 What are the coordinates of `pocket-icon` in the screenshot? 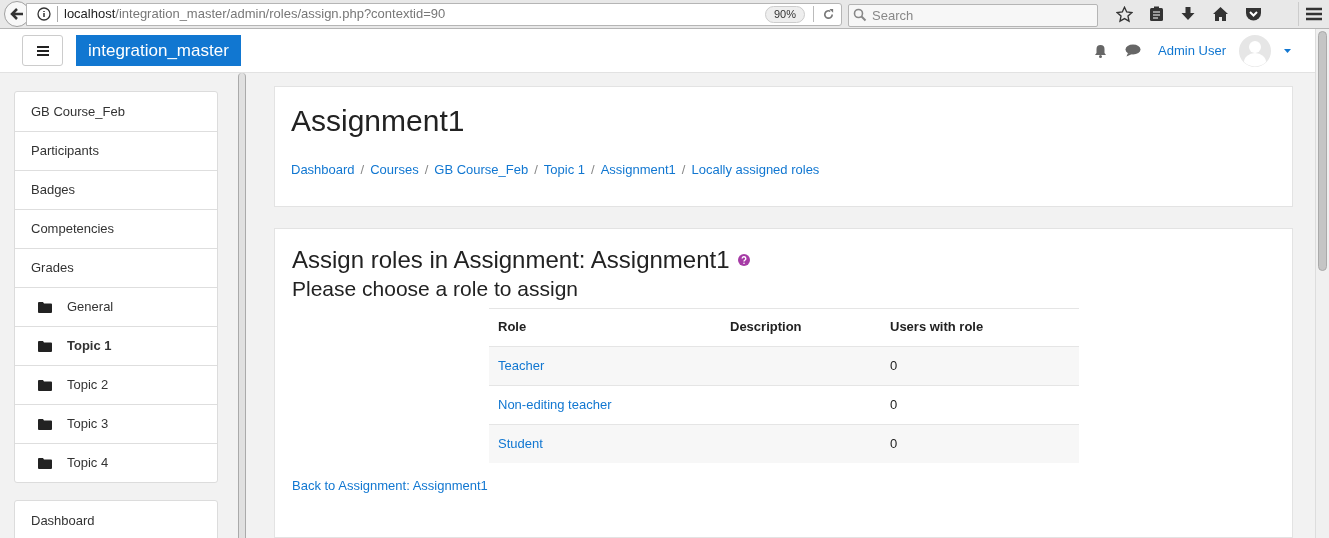 It's located at (1253, 14).